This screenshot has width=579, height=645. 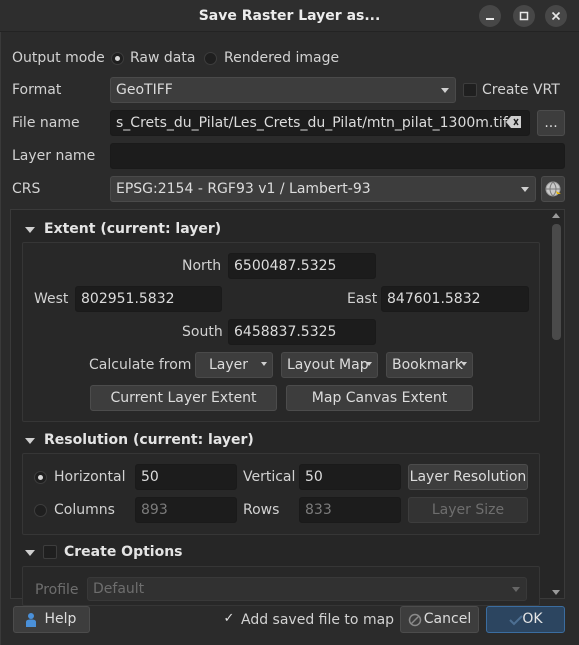 I want to click on north-input: 6500487.5325, so click(x=302, y=266).